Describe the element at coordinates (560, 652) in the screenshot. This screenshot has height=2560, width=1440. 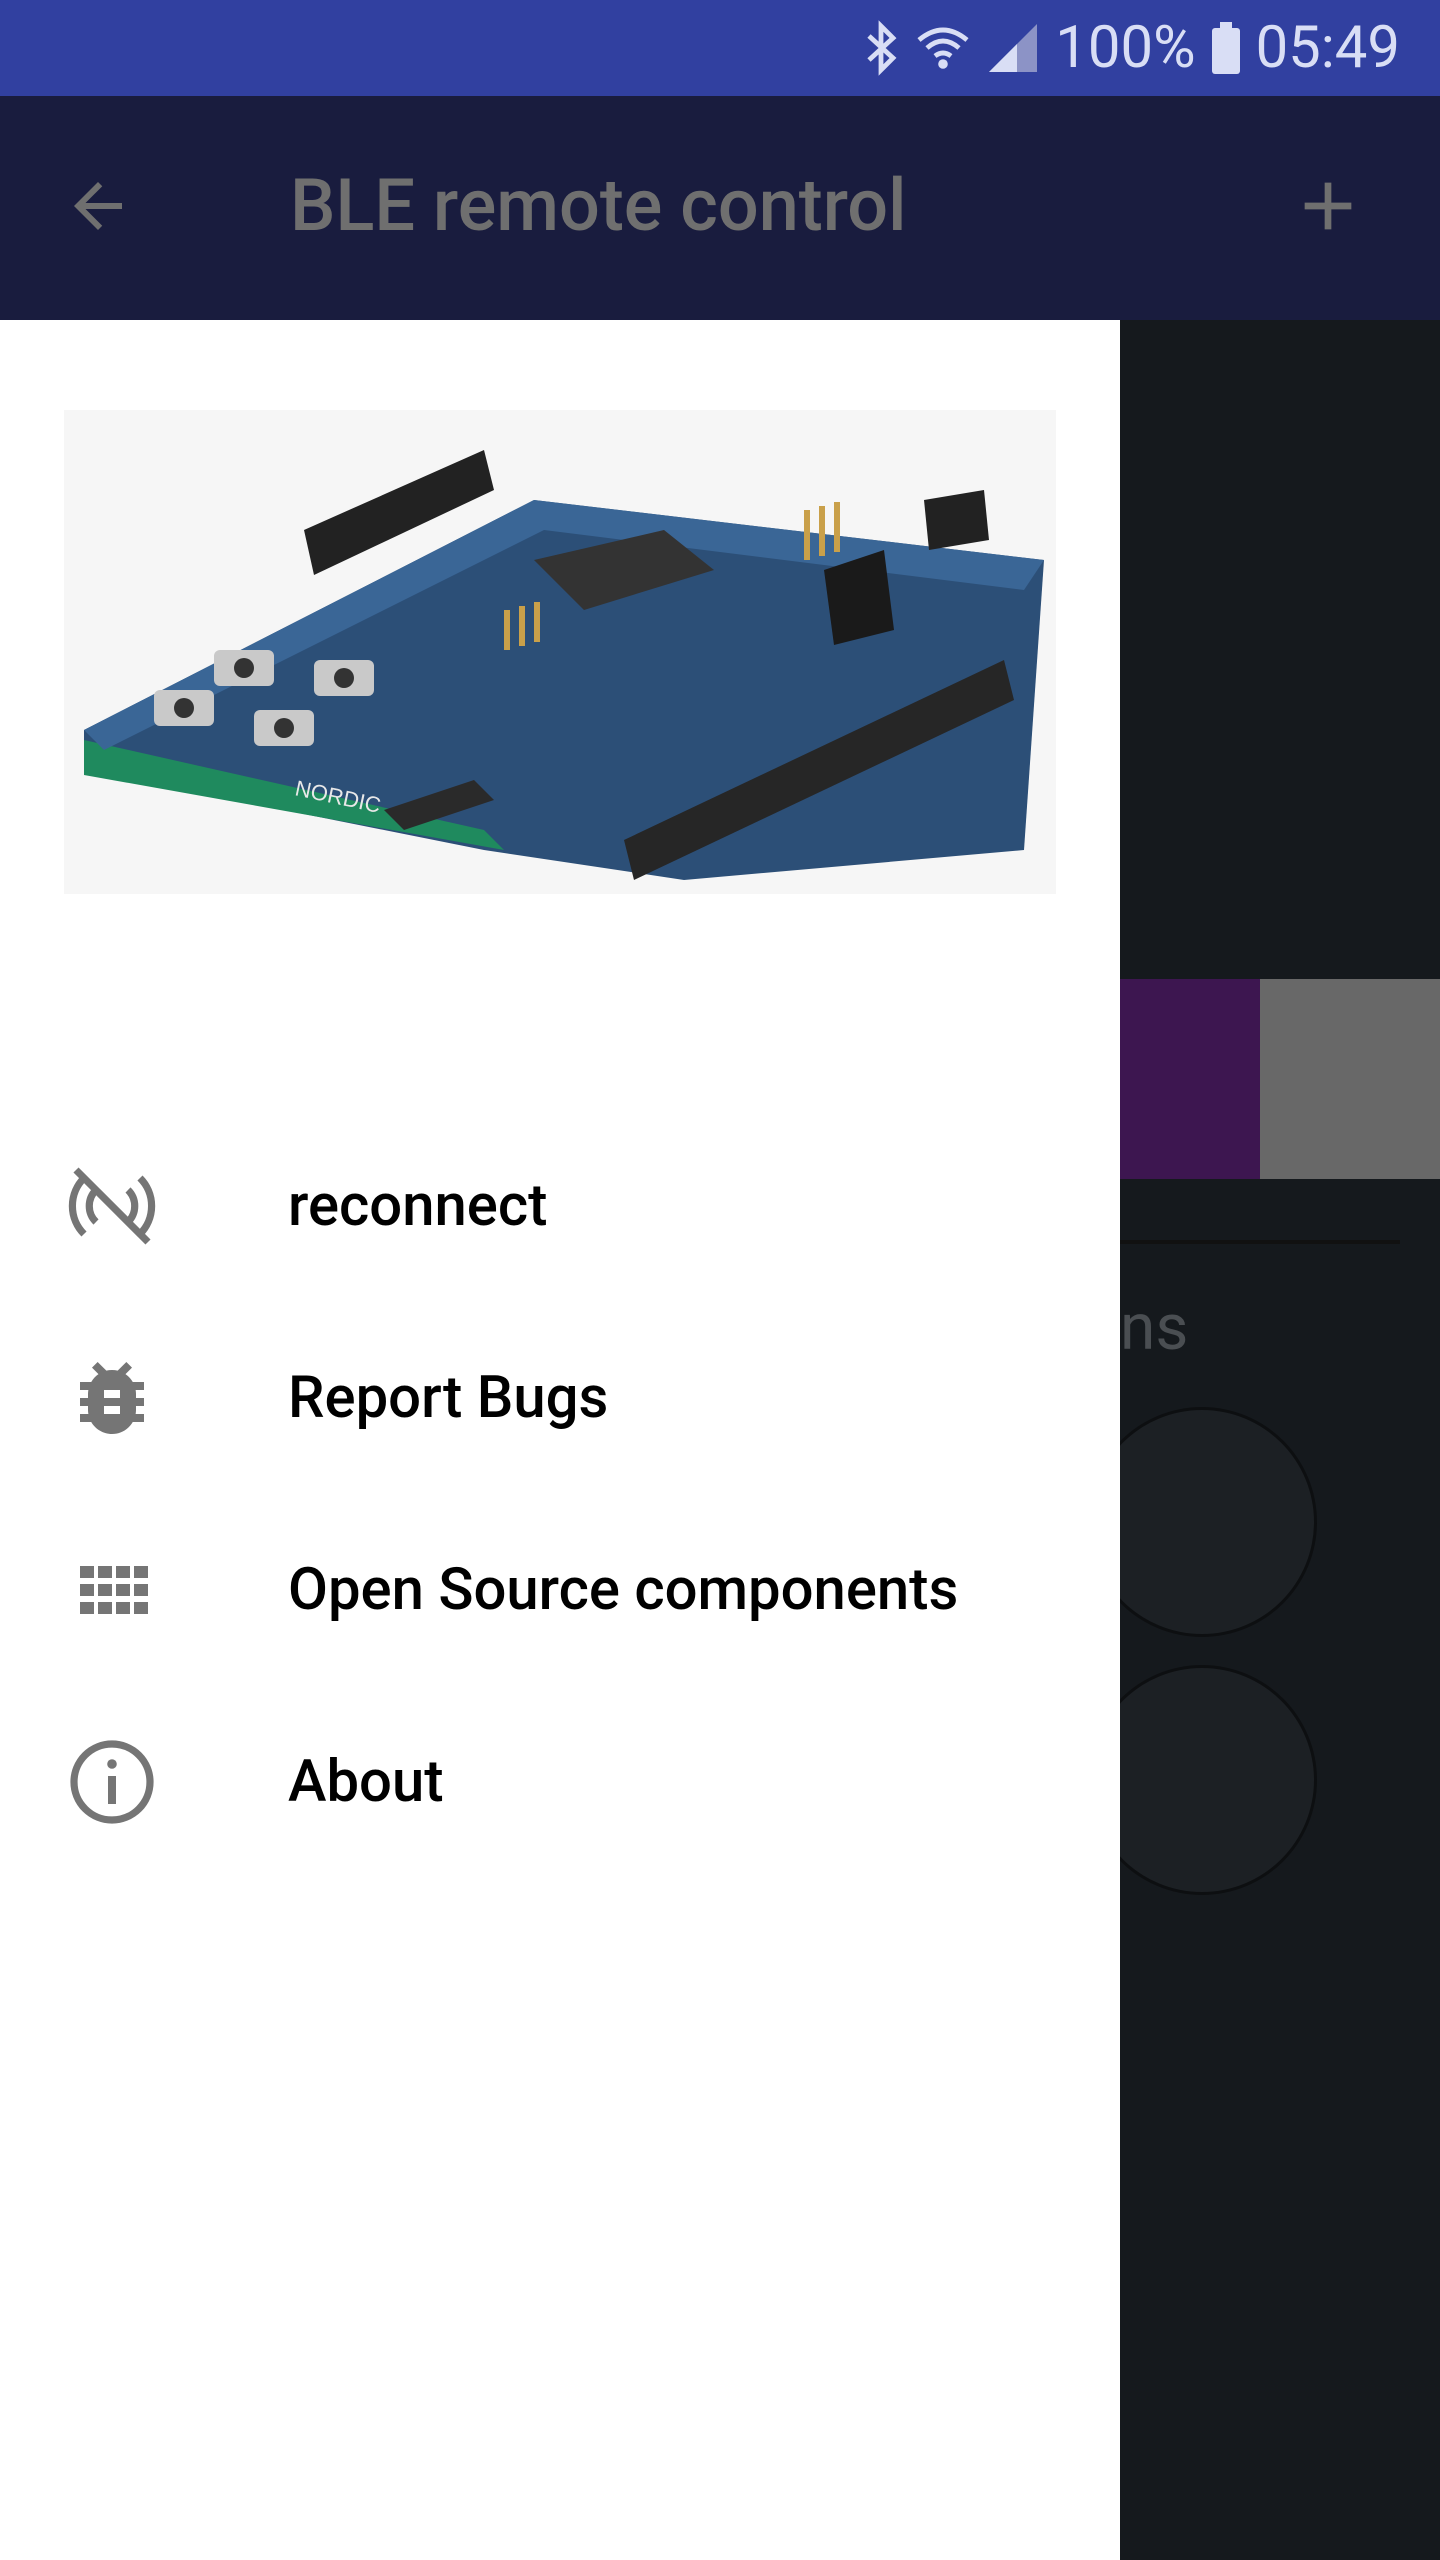
I see `nordic-dev-board-image: NORDIC` at that location.